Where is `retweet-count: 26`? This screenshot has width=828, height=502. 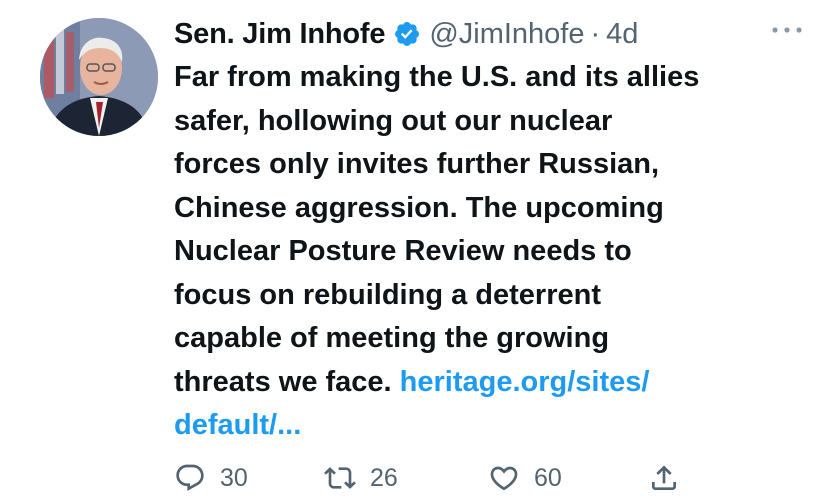 retweet-count: 26 is located at coordinates (384, 477).